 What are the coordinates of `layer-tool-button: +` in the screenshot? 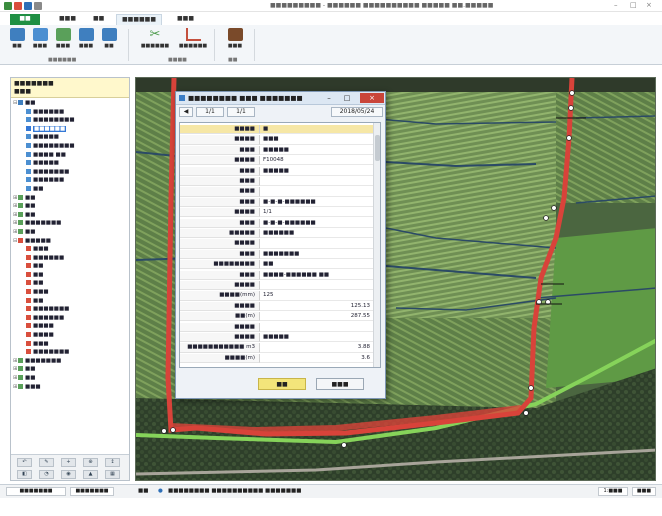 It's located at (68, 462).